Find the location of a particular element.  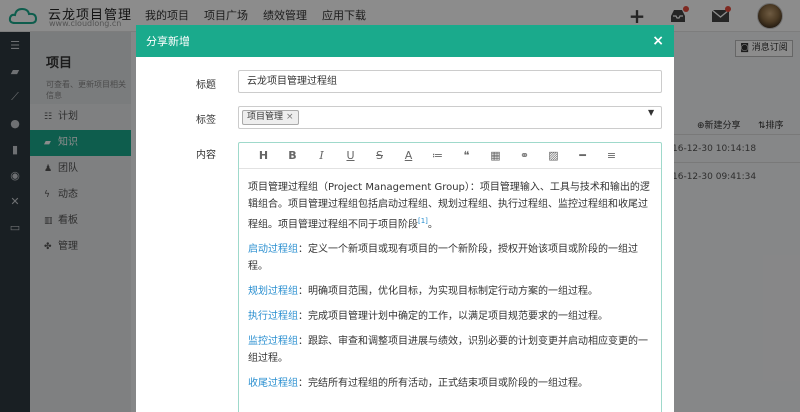

list-icon: ≔ is located at coordinates (437, 155).